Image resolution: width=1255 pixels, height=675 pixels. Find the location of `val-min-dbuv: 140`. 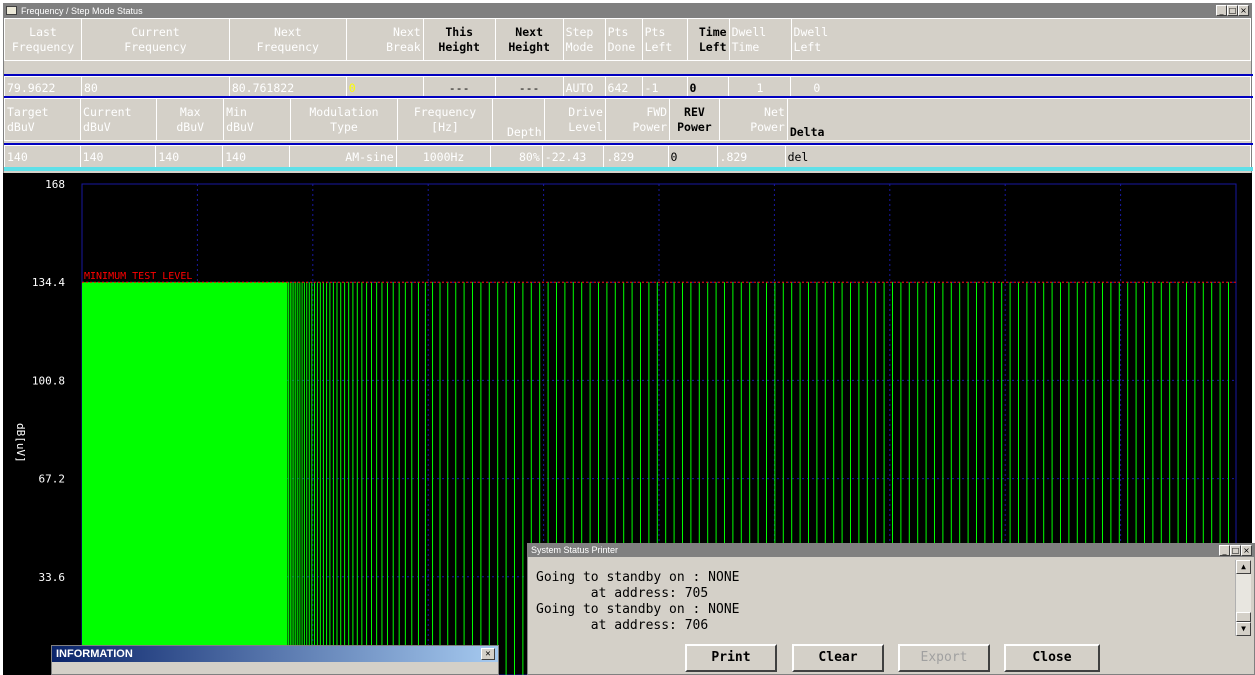

val-min-dbuv: 140 is located at coordinates (256, 156).